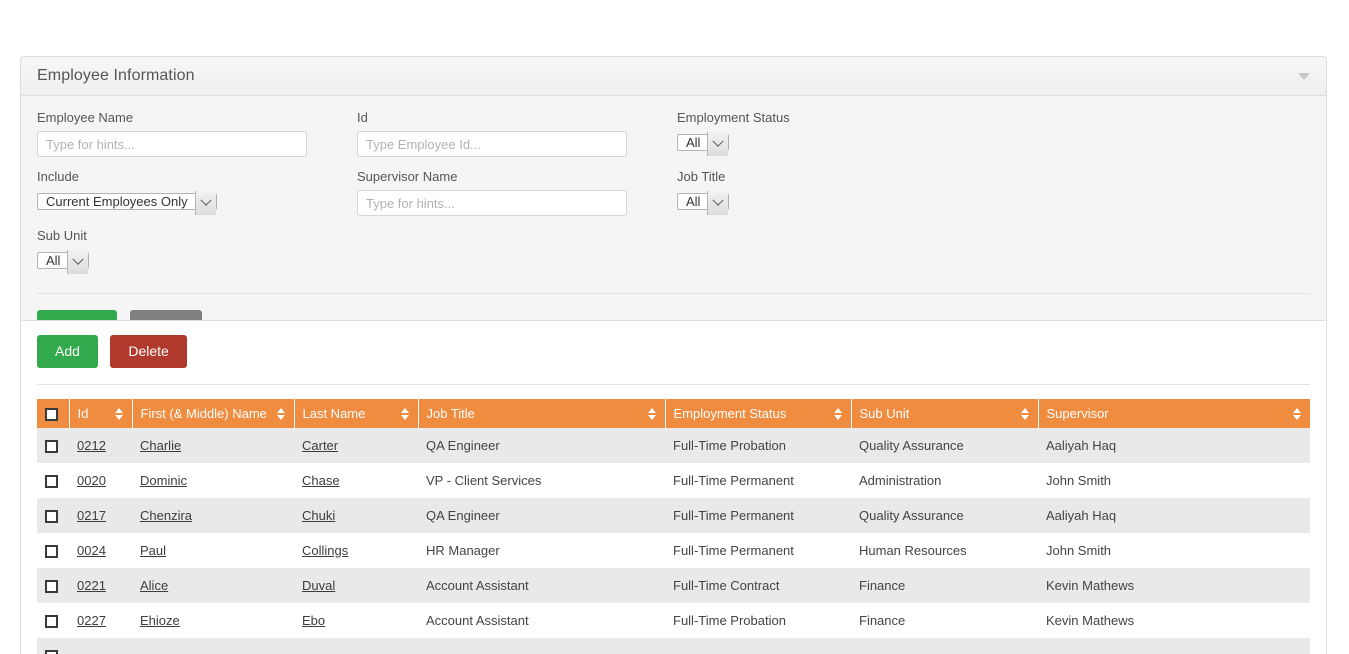 This screenshot has height=654, width=1349. I want to click on cell-last-name-link: Carter, so click(320, 445).